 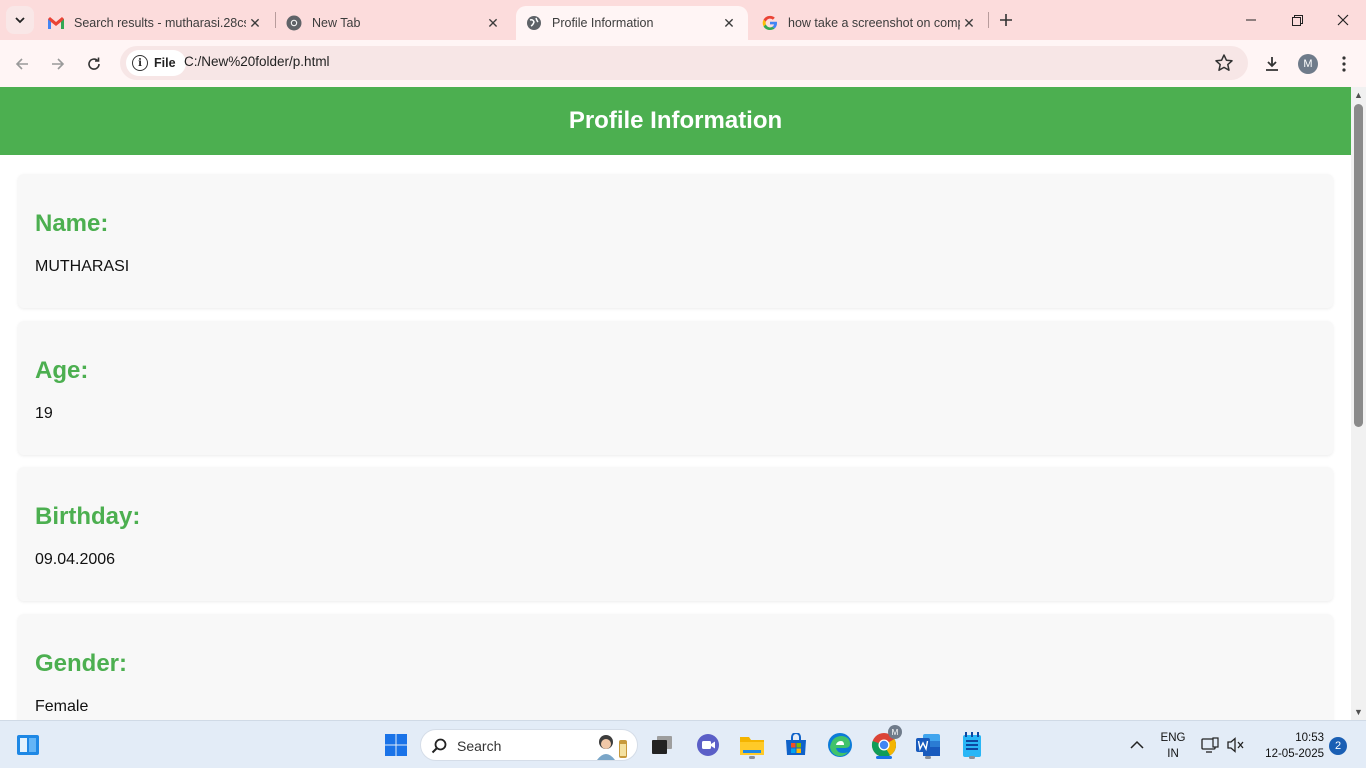 What do you see at coordinates (336, 23) in the screenshot?
I see `tab-title: New Tab` at bounding box center [336, 23].